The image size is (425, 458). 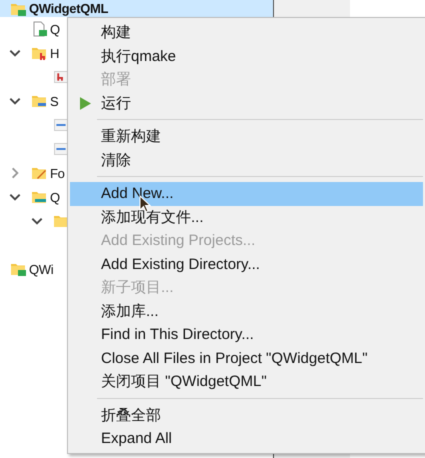 What do you see at coordinates (57, 173) in the screenshot?
I see `tree-item-label: Fo` at bounding box center [57, 173].